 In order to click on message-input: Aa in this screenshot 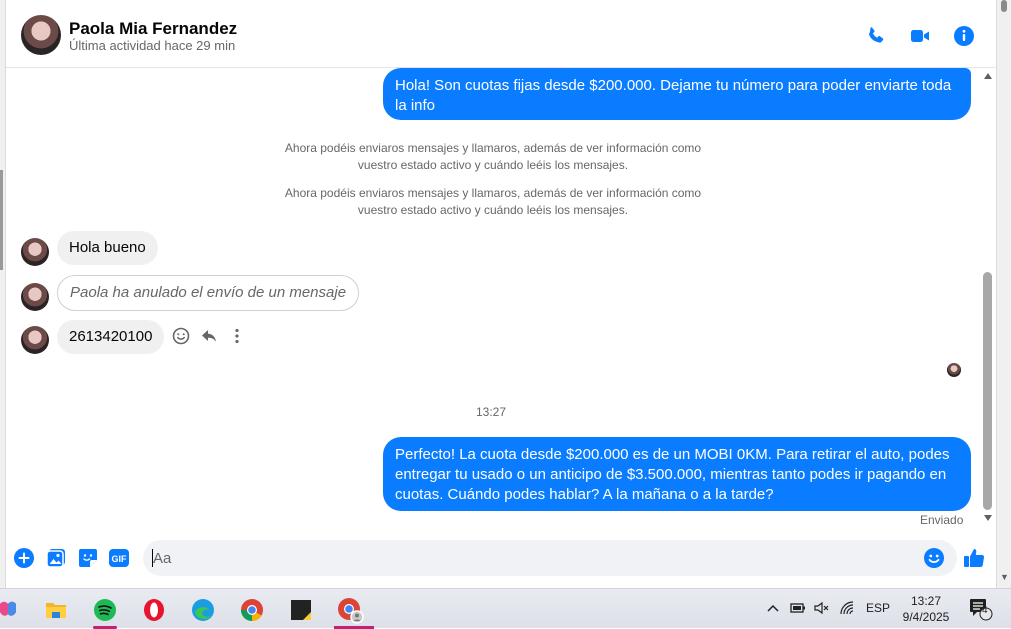, I will do `click(550, 558)`.